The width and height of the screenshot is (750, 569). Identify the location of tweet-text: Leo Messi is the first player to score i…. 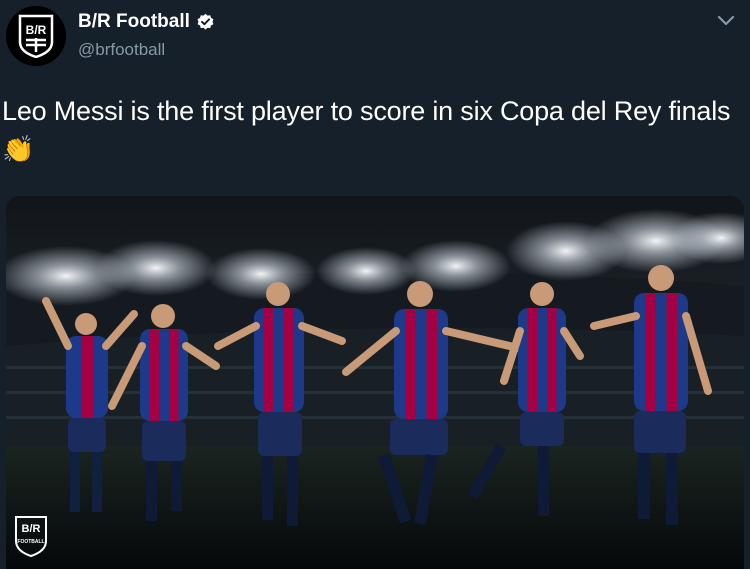
(372, 130).